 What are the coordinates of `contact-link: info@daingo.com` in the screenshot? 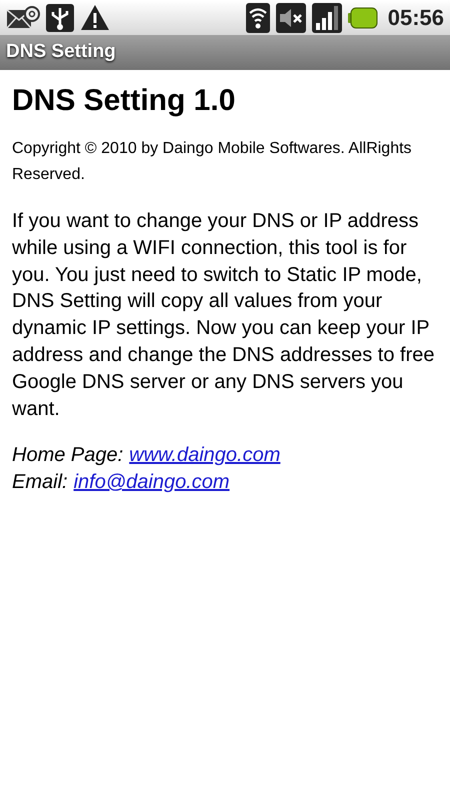 It's located at (152, 482).